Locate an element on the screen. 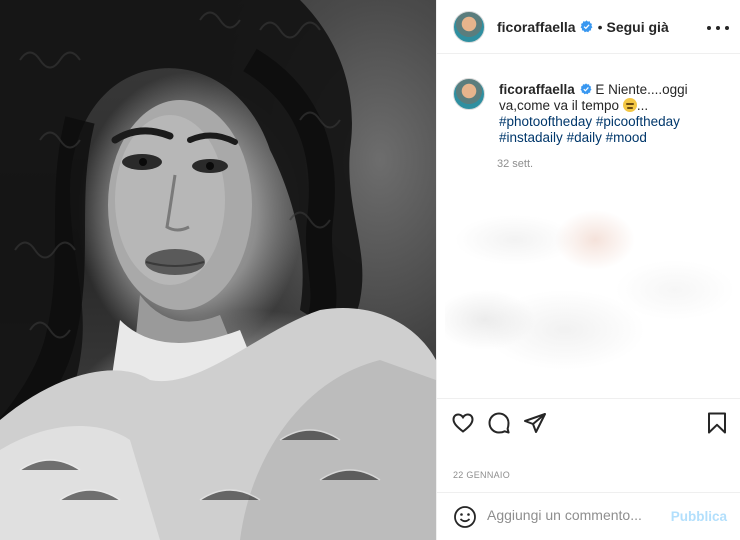 This screenshot has width=740, height=540. following-button: Segui già is located at coordinates (638, 27).